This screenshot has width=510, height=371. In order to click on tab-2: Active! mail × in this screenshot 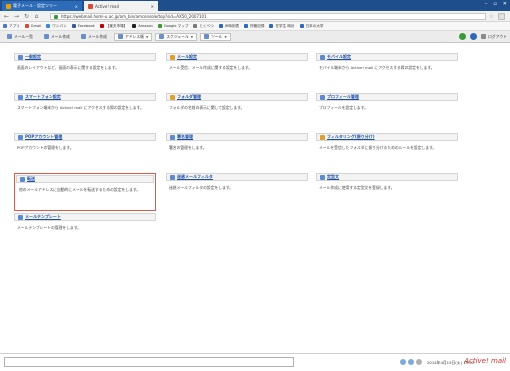, I will do `click(121, 6)`.